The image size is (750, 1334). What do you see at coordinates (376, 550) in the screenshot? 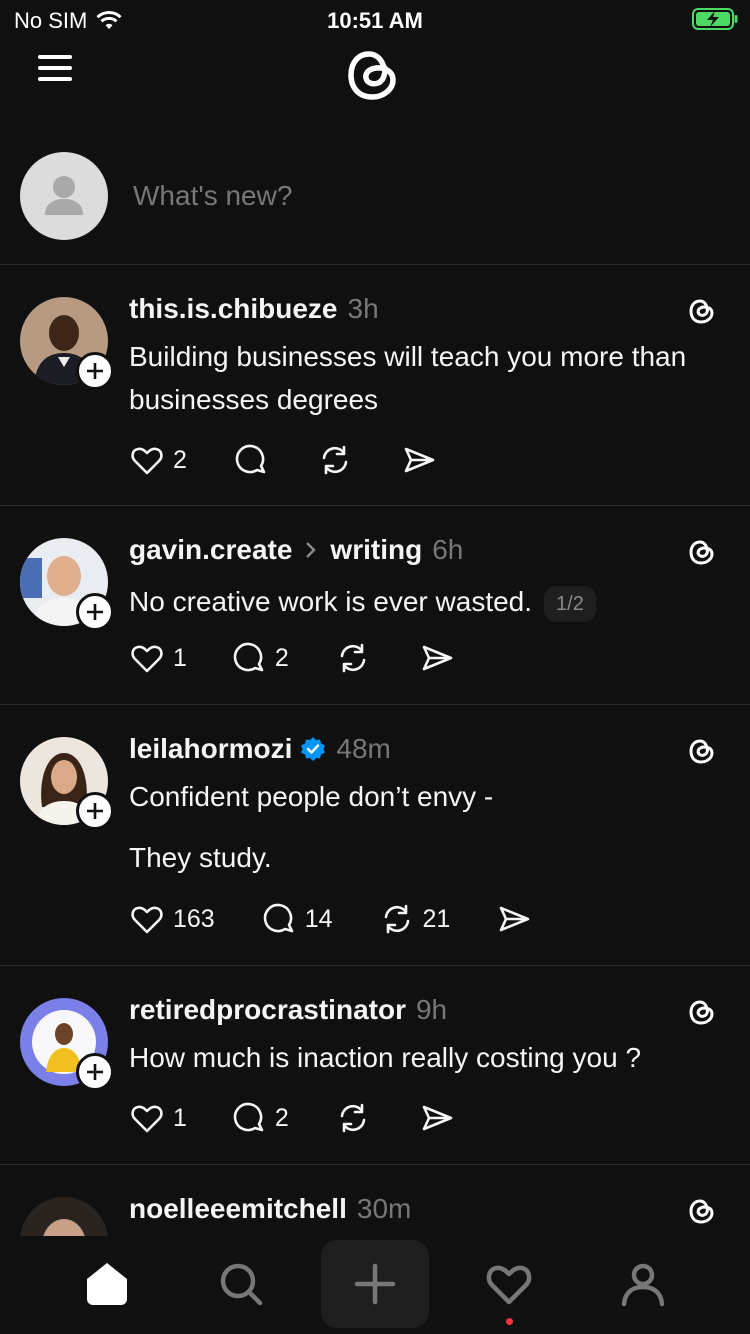
I see `post-topic: writing` at bounding box center [376, 550].